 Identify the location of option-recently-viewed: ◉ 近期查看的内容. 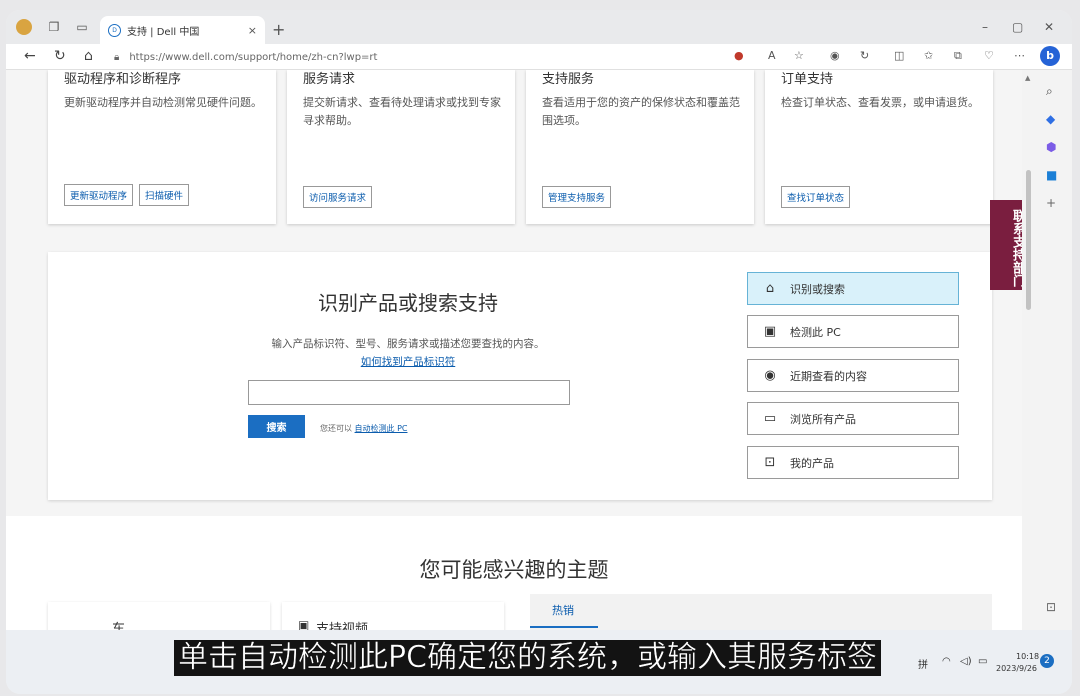
(853, 375).